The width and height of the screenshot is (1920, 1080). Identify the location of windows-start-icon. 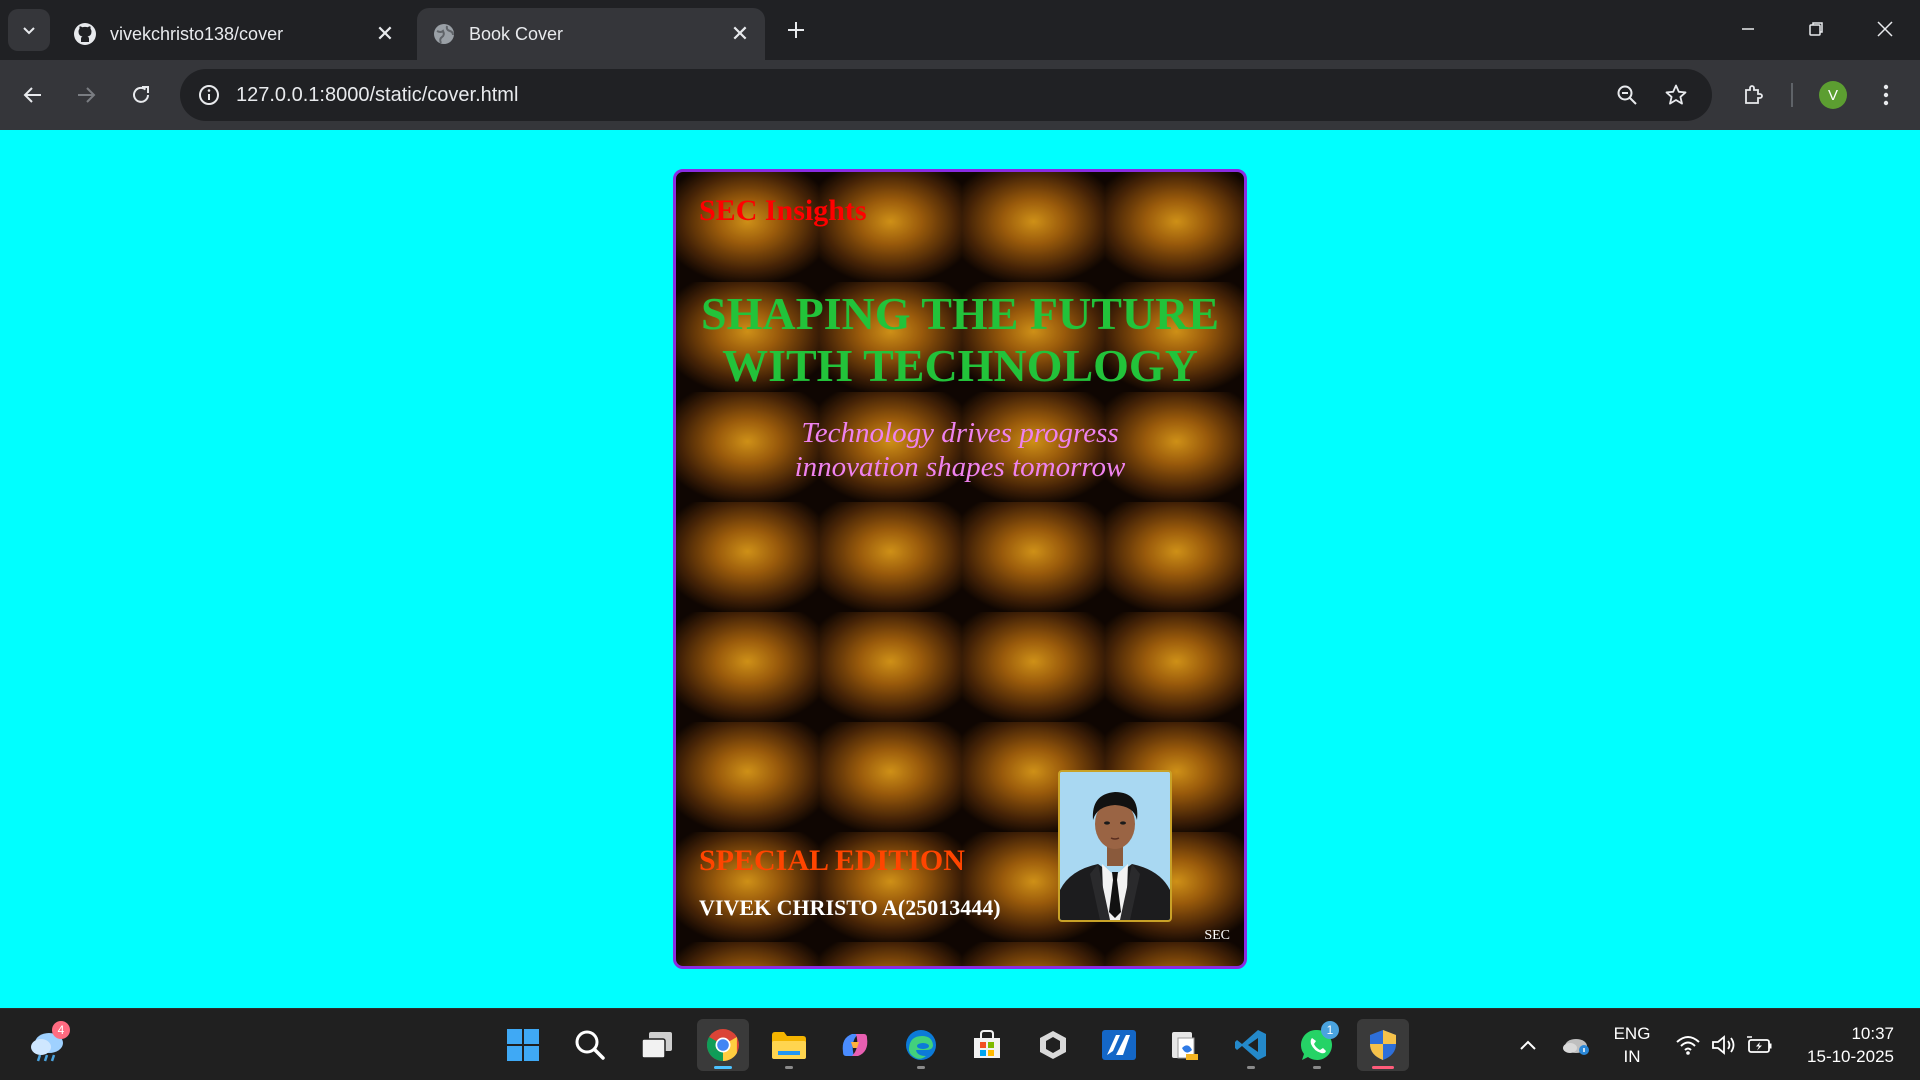
(523, 1045).